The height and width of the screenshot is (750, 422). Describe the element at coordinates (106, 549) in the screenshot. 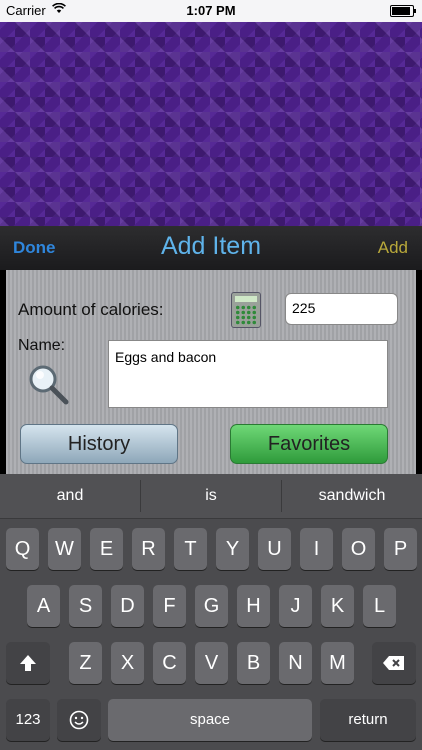

I see `key-e: E` at that location.